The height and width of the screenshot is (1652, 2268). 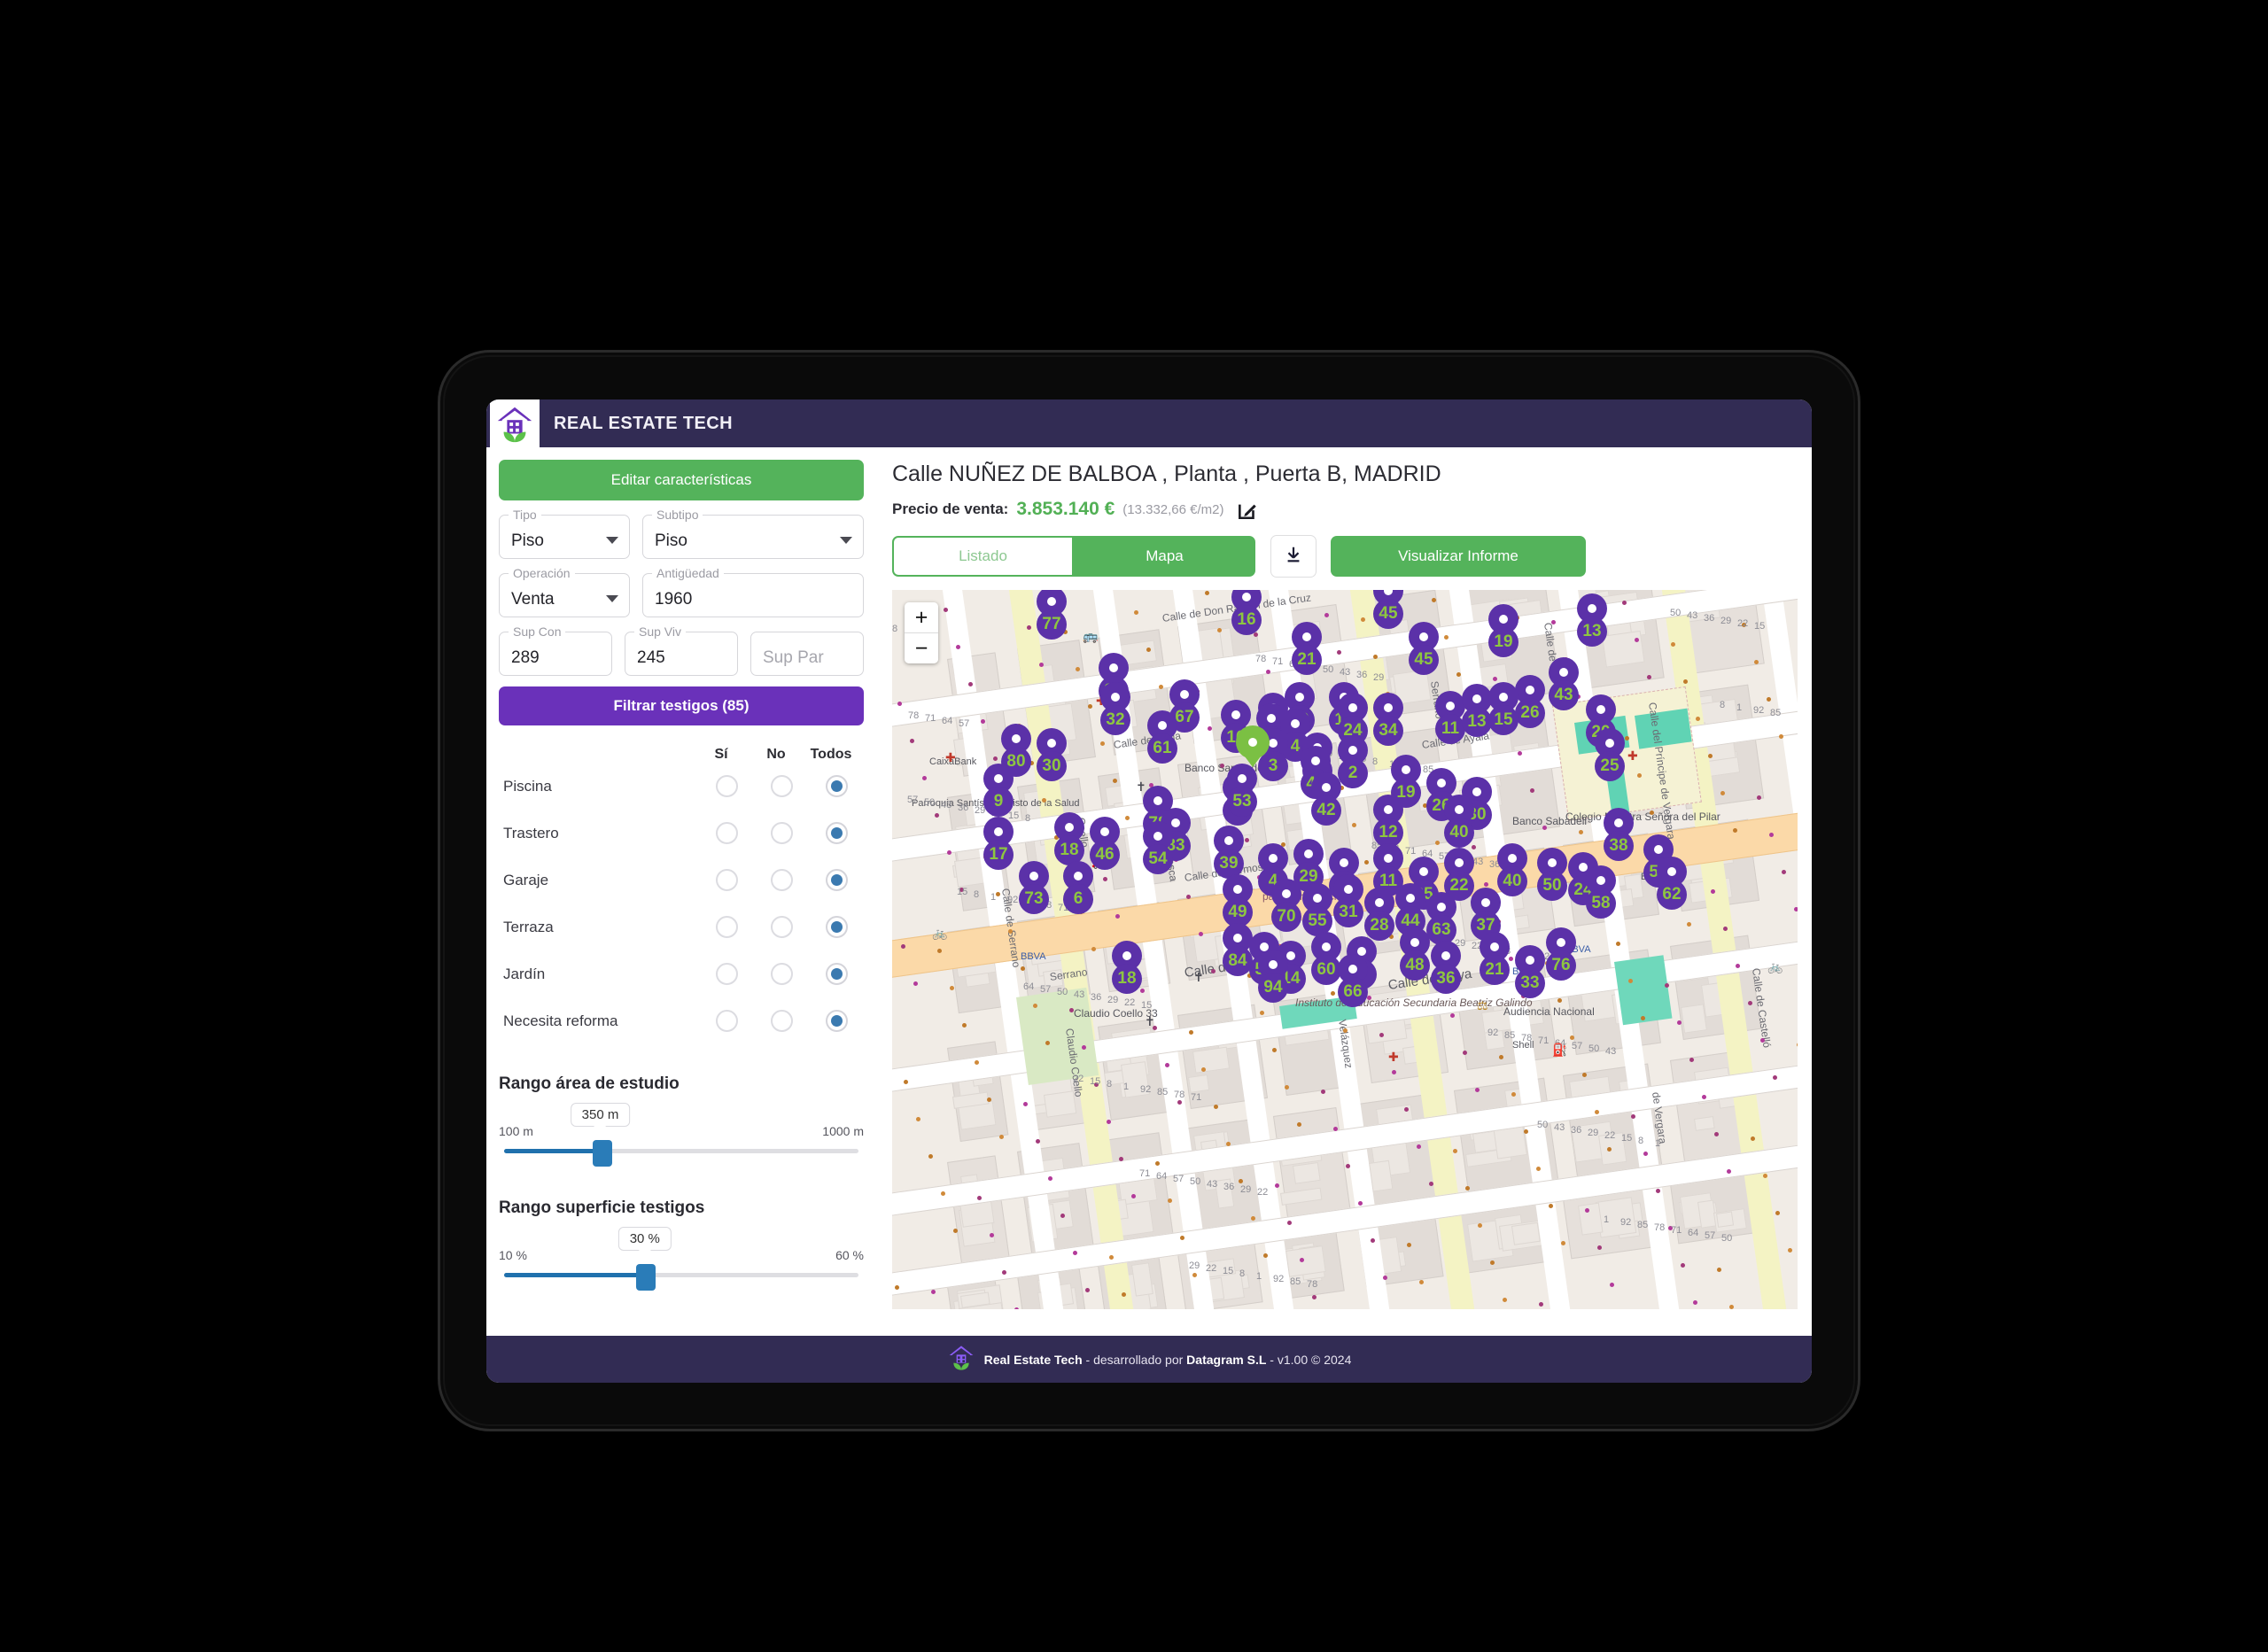 I want to click on map-marker-pin: 32, so click(x=1115, y=709).